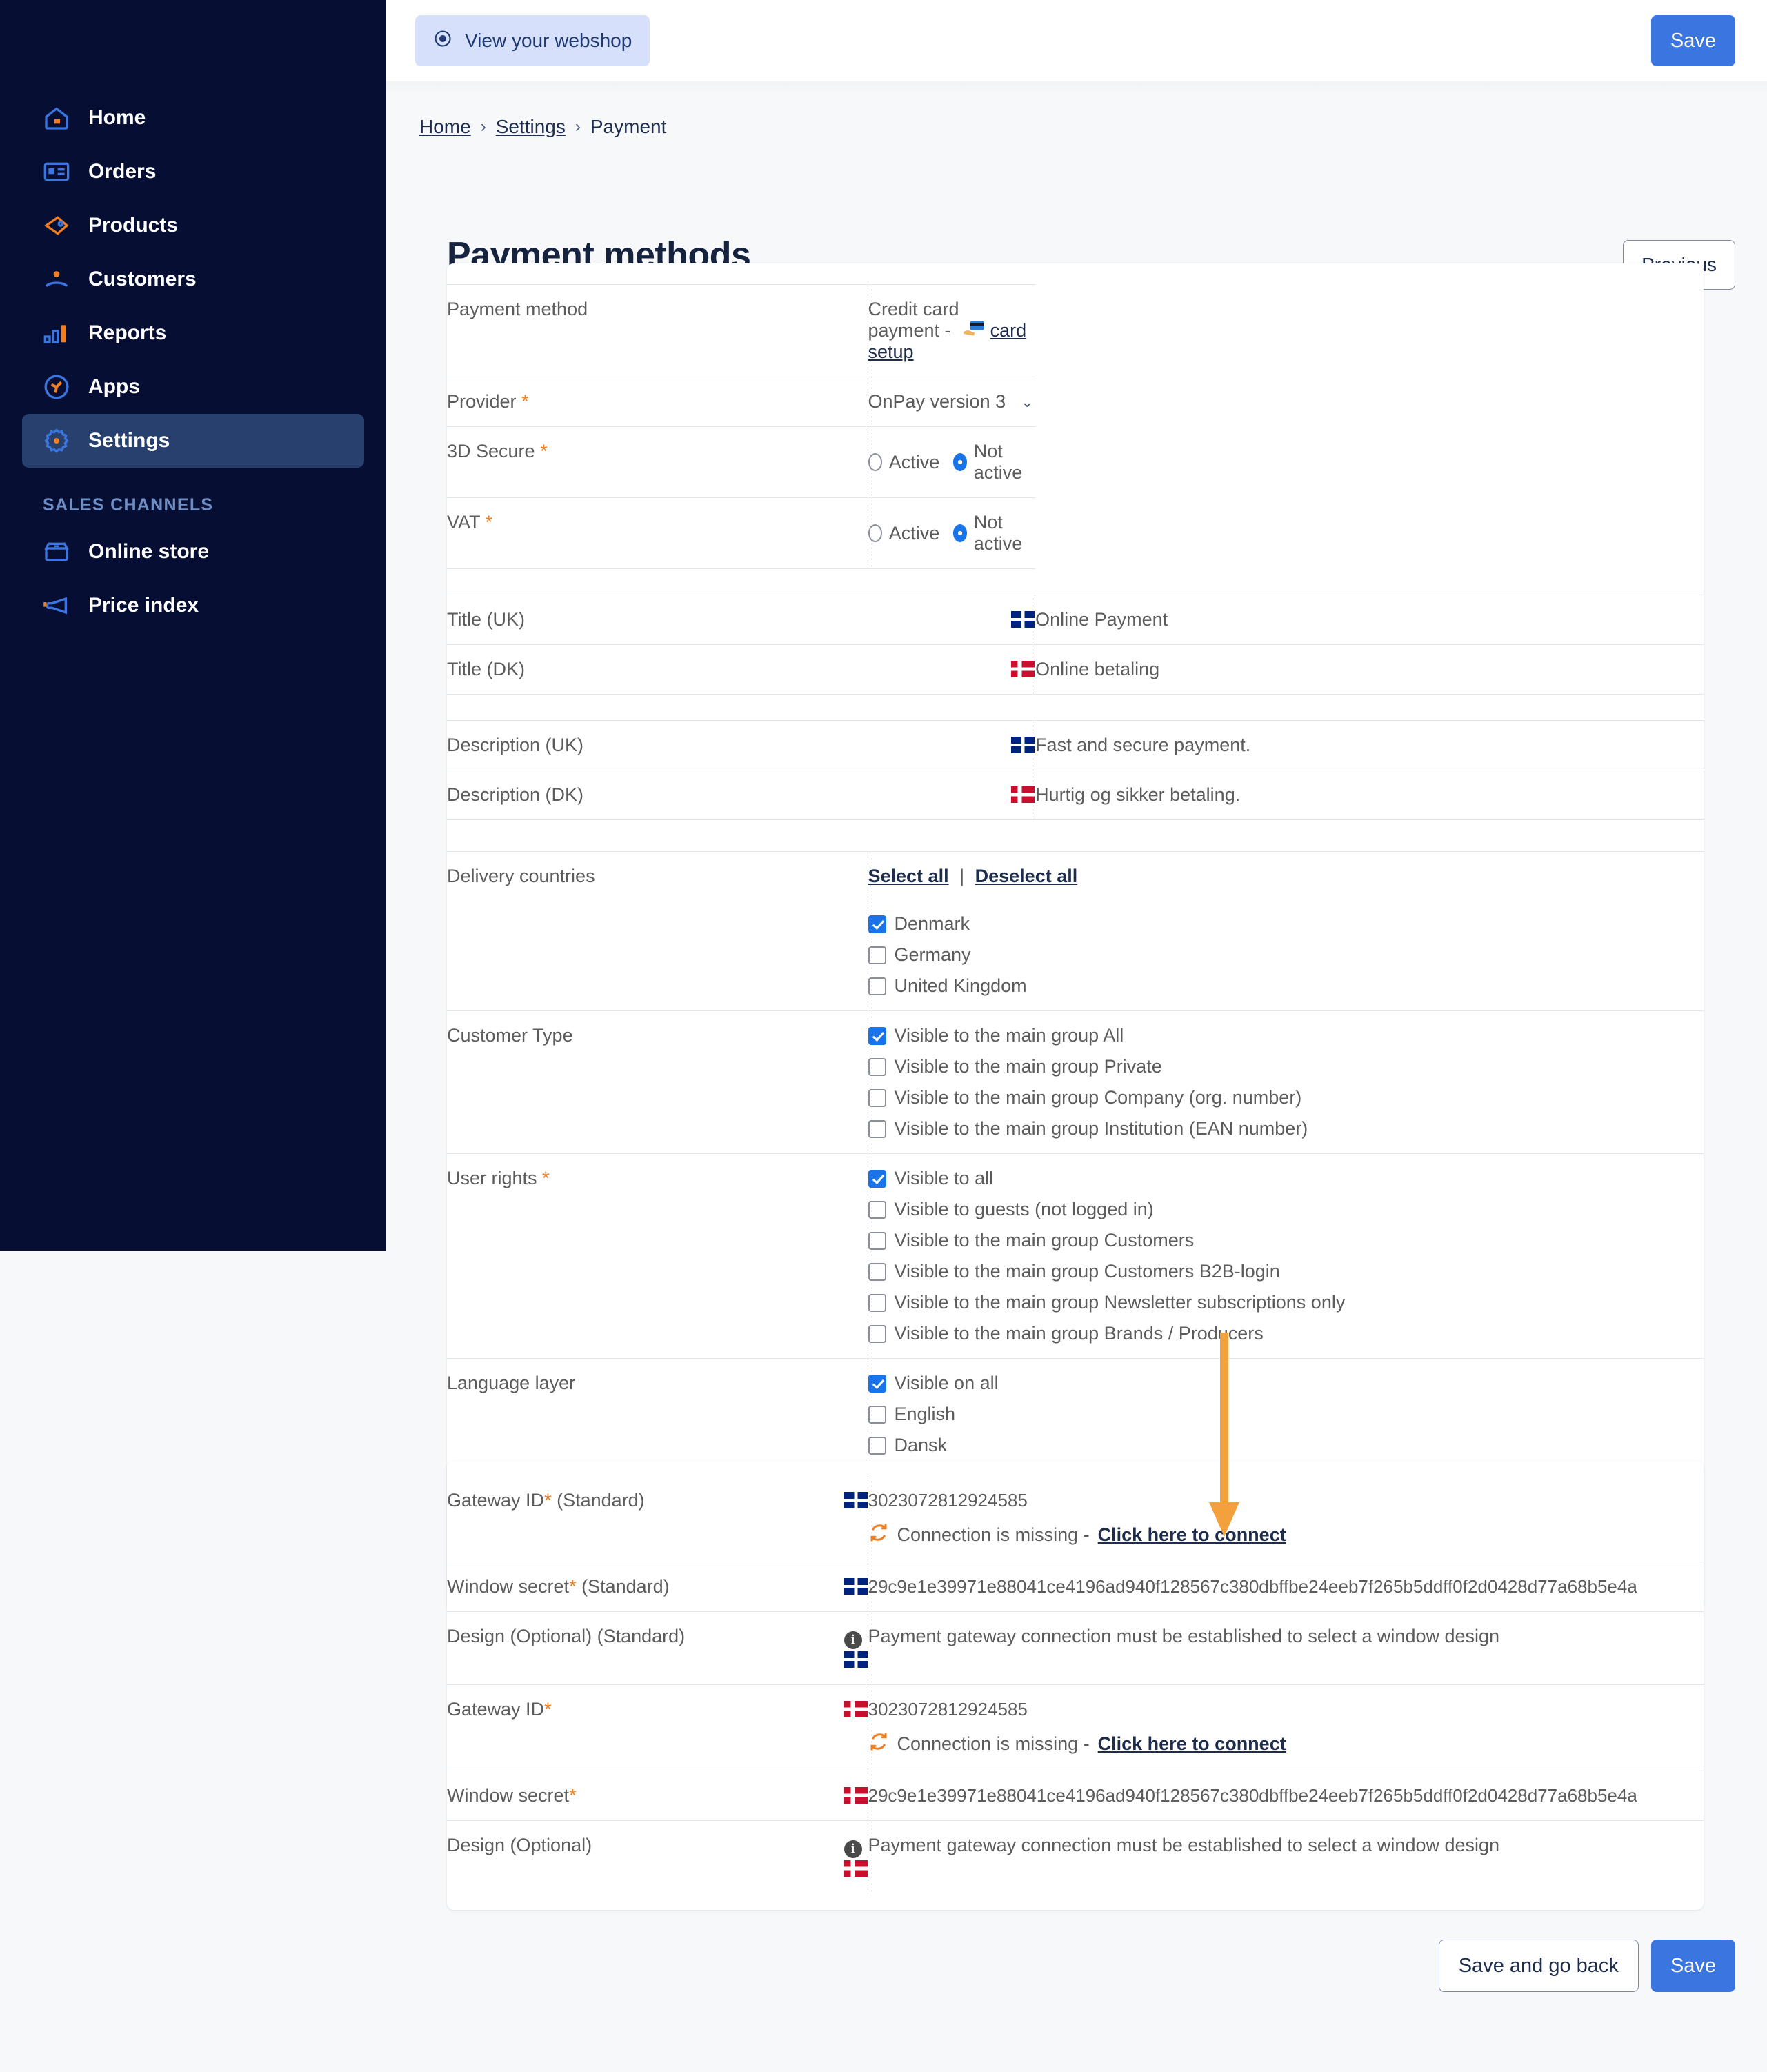  Describe the element at coordinates (1286, 955) in the screenshot. I see `list-item: Germany` at that location.